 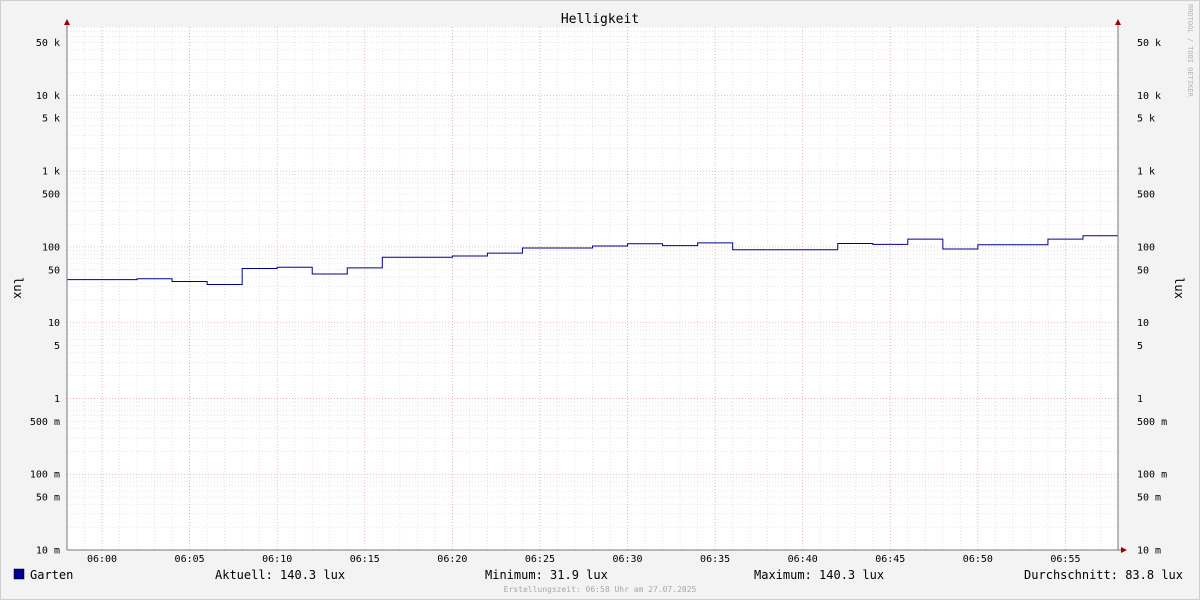 What do you see at coordinates (890, 559) in the screenshot?
I see `x-tick-label: 06:45` at bounding box center [890, 559].